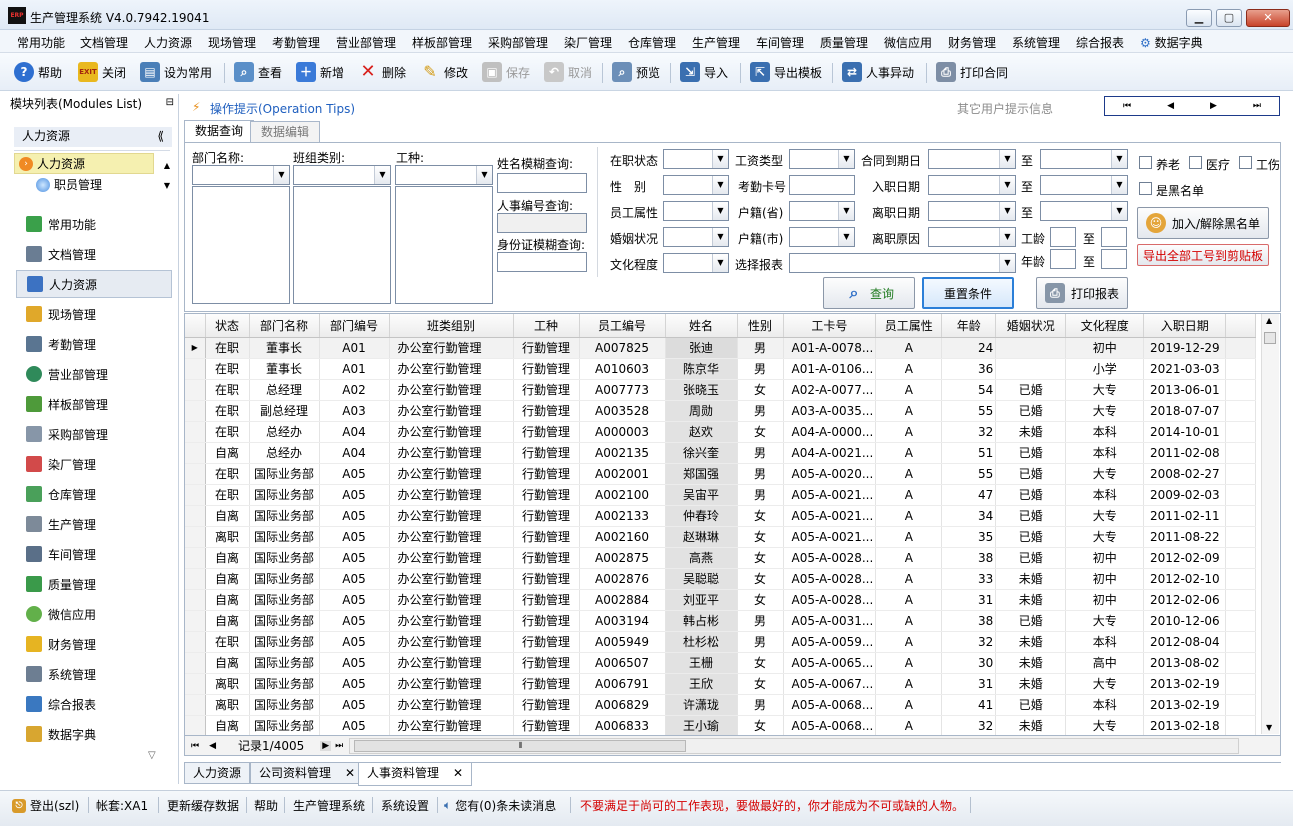 This screenshot has height=826, width=1293. I want to click on column-header: 部门编号, so click(354, 326).